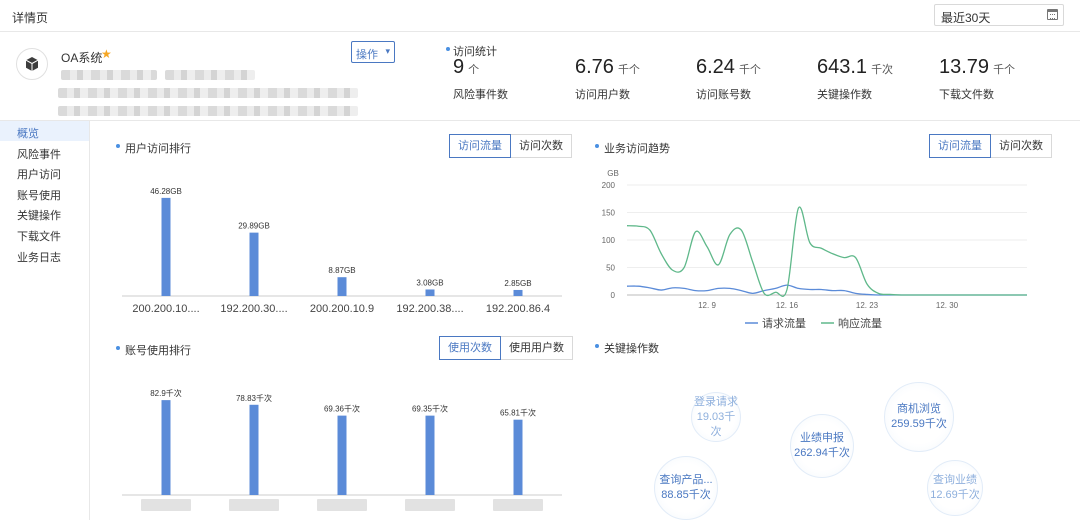 The width and height of the screenshot is (1080, 520). What do you see at coordinates (429, 282) in the screenshot?
I see `bar-value-label: 3.08GB` at bounding box center [429, 282].